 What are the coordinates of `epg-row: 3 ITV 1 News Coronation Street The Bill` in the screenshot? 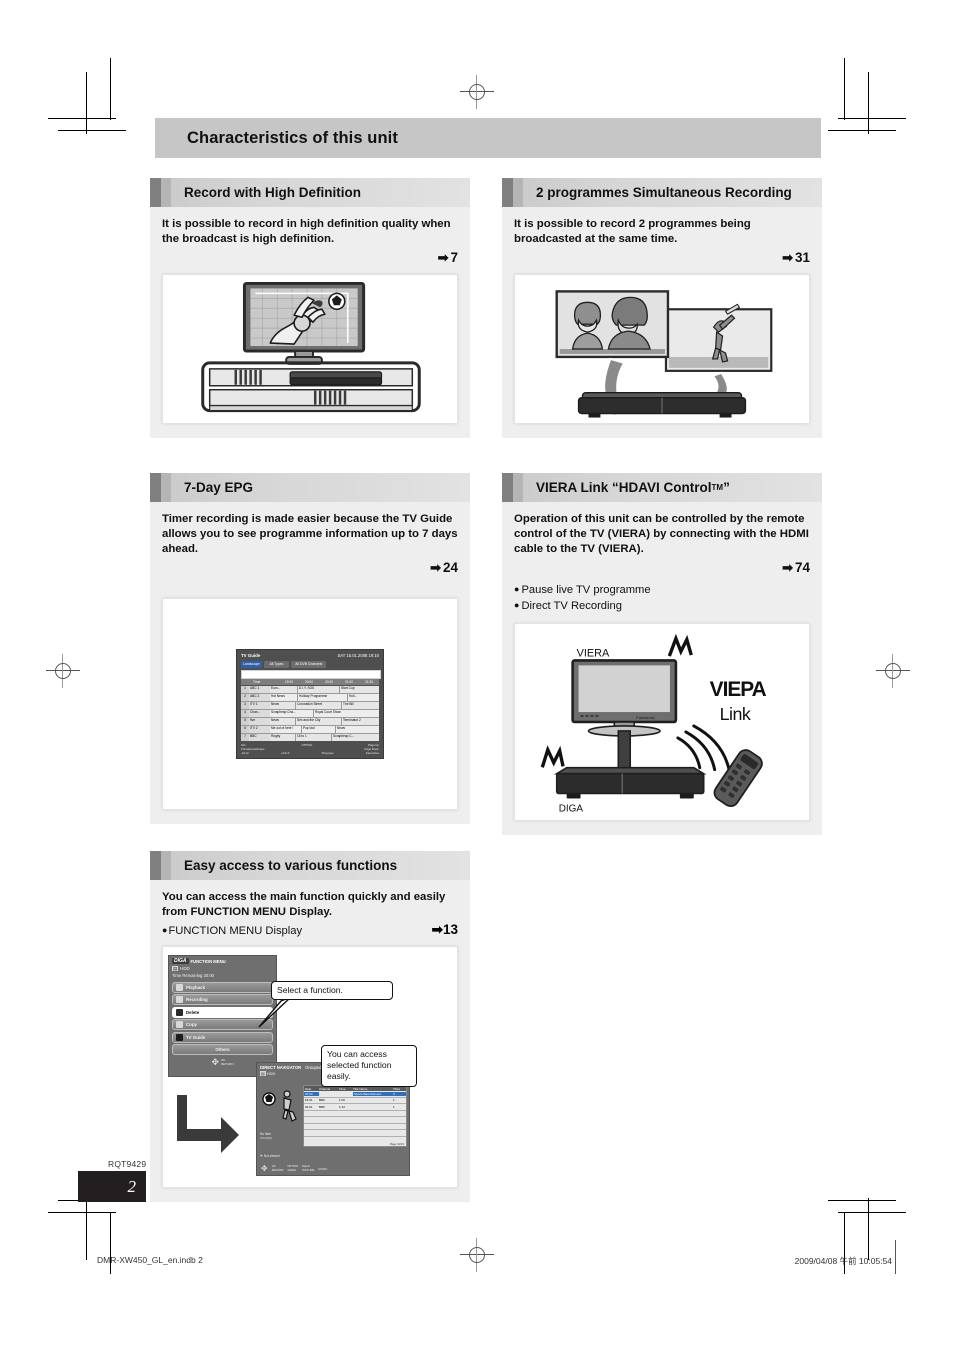 It's located at (310, 706).